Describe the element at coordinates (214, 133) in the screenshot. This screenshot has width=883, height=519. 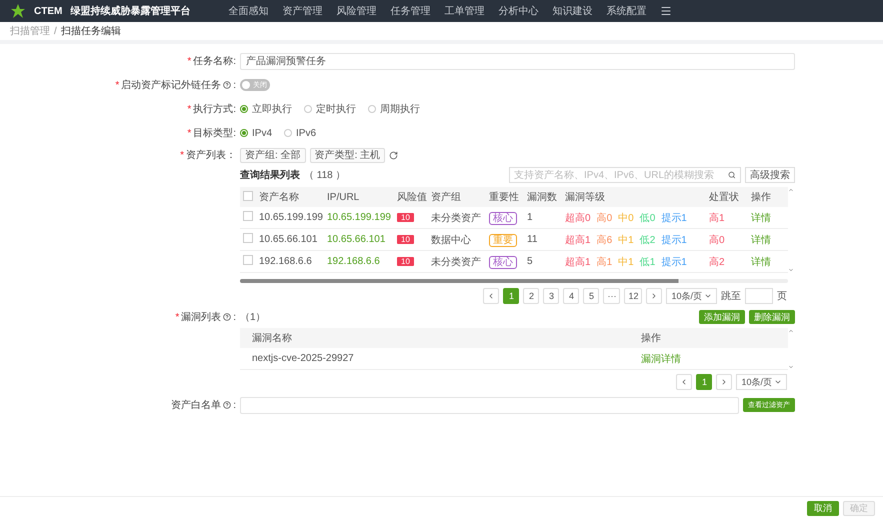
I see `field-label: 目标类型:` at that location.